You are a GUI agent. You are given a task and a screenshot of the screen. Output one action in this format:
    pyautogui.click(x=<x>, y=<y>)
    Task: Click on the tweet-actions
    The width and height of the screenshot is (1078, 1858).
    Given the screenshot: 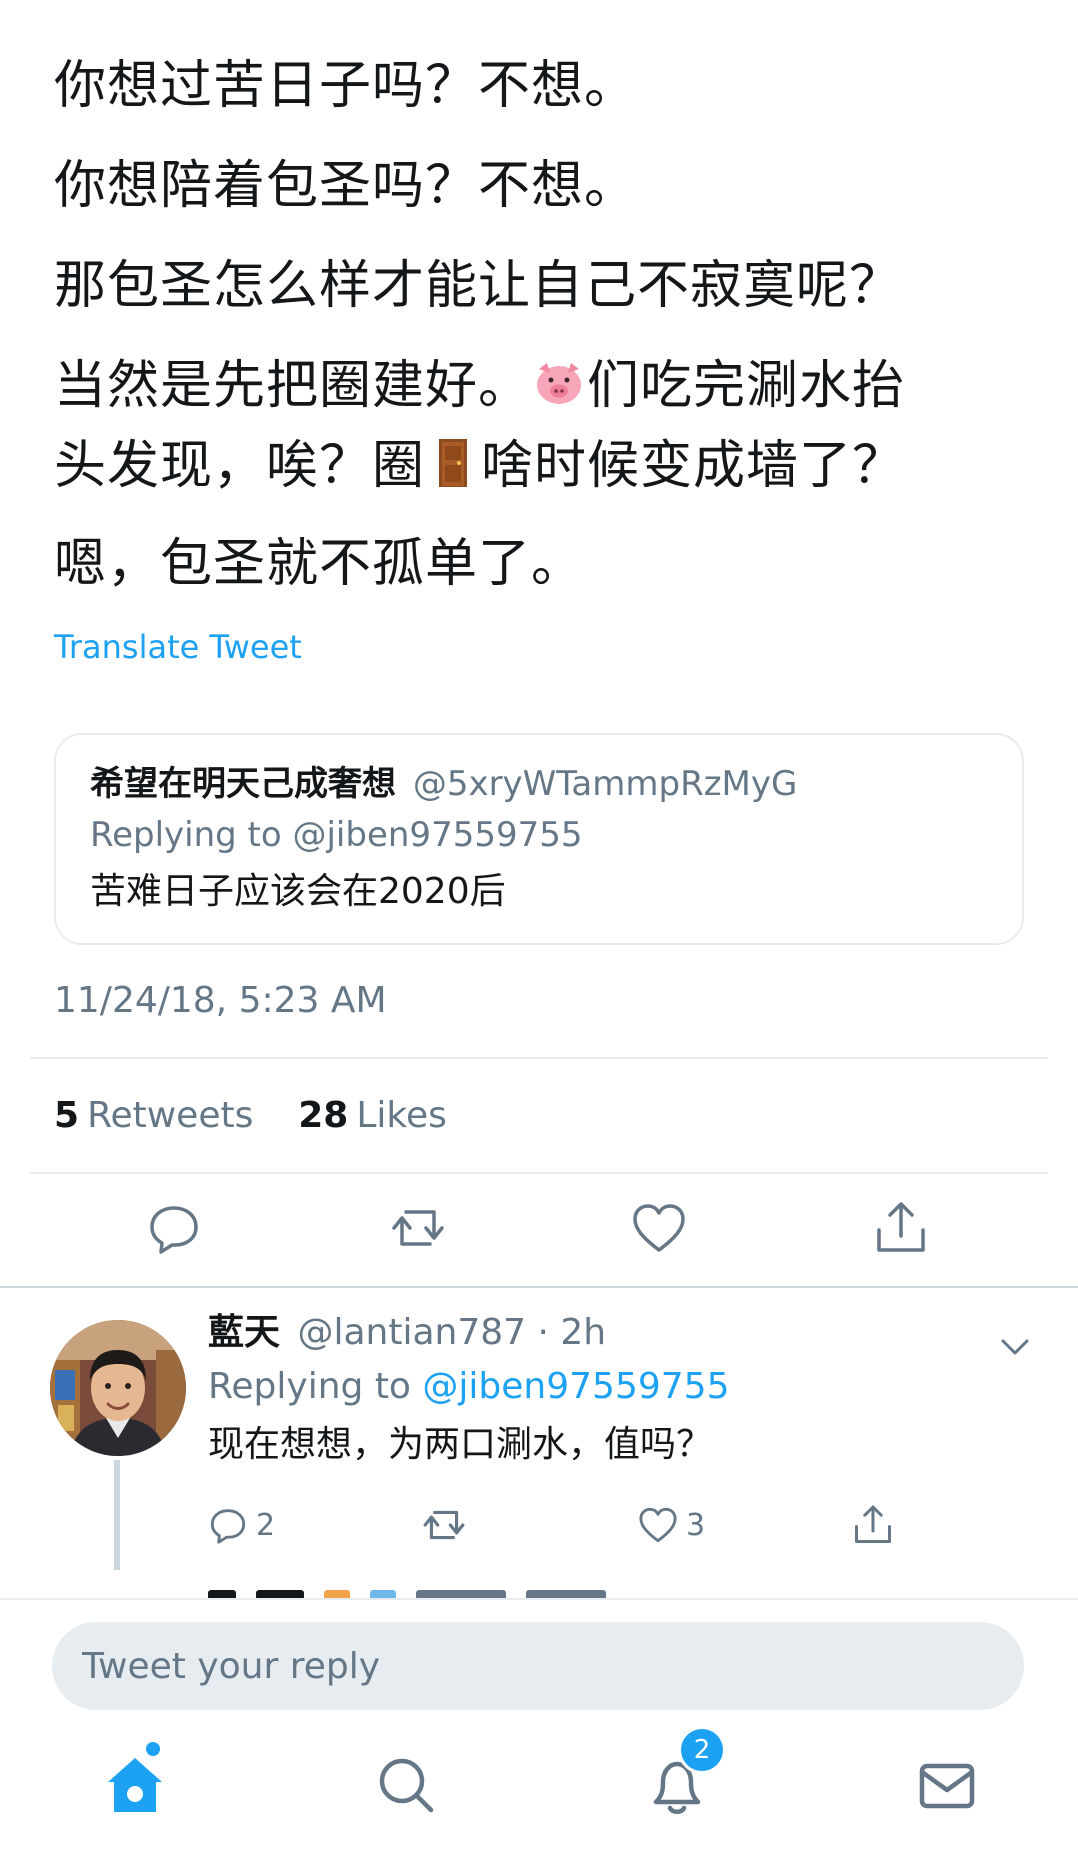 What is the action you would take?
    pyautogui.click(x=539, y=1230)
    